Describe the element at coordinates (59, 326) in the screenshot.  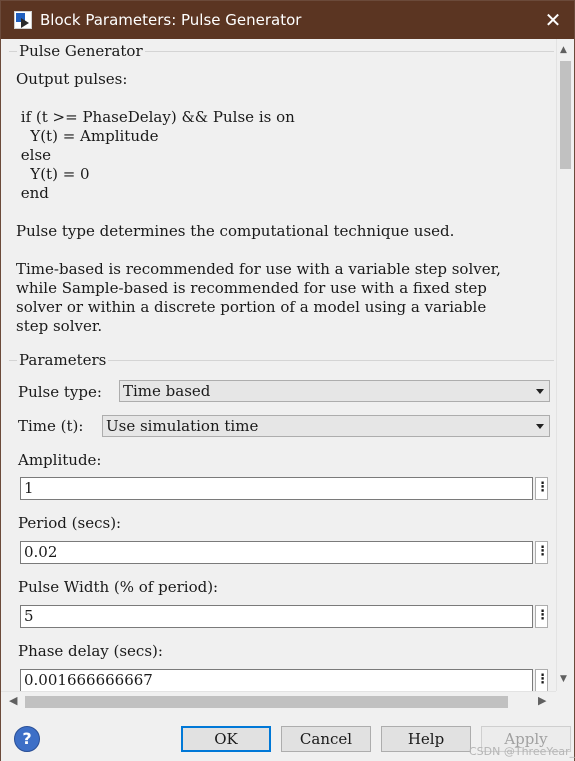
I see `description-line: step solver.` at that location.